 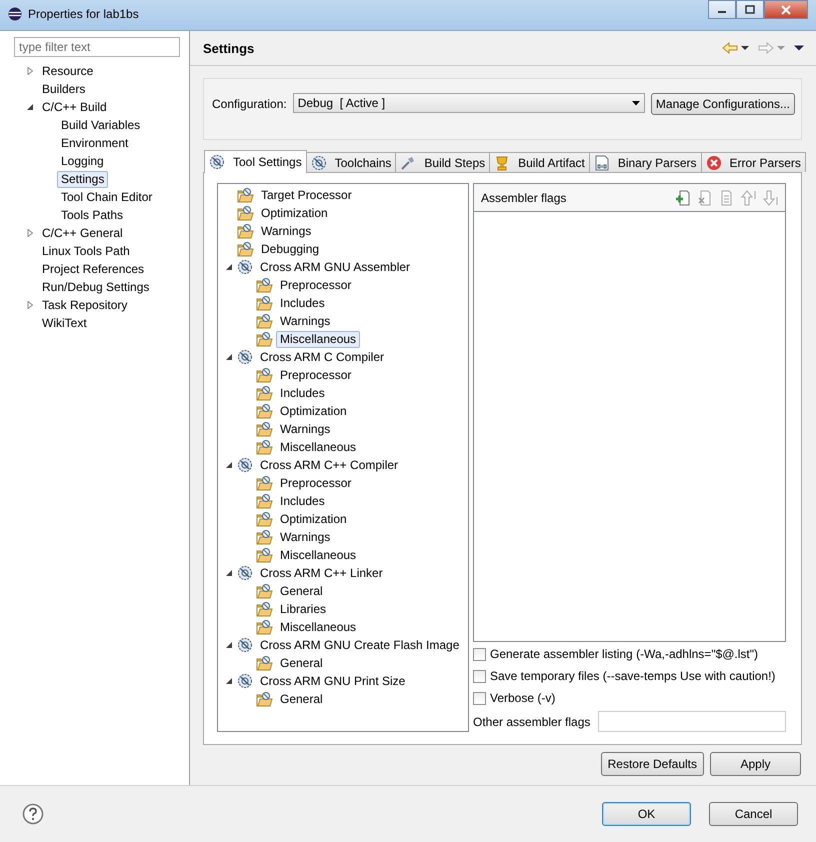 I want to click on nav-item: Build Variables, so click(x=100, y=125).